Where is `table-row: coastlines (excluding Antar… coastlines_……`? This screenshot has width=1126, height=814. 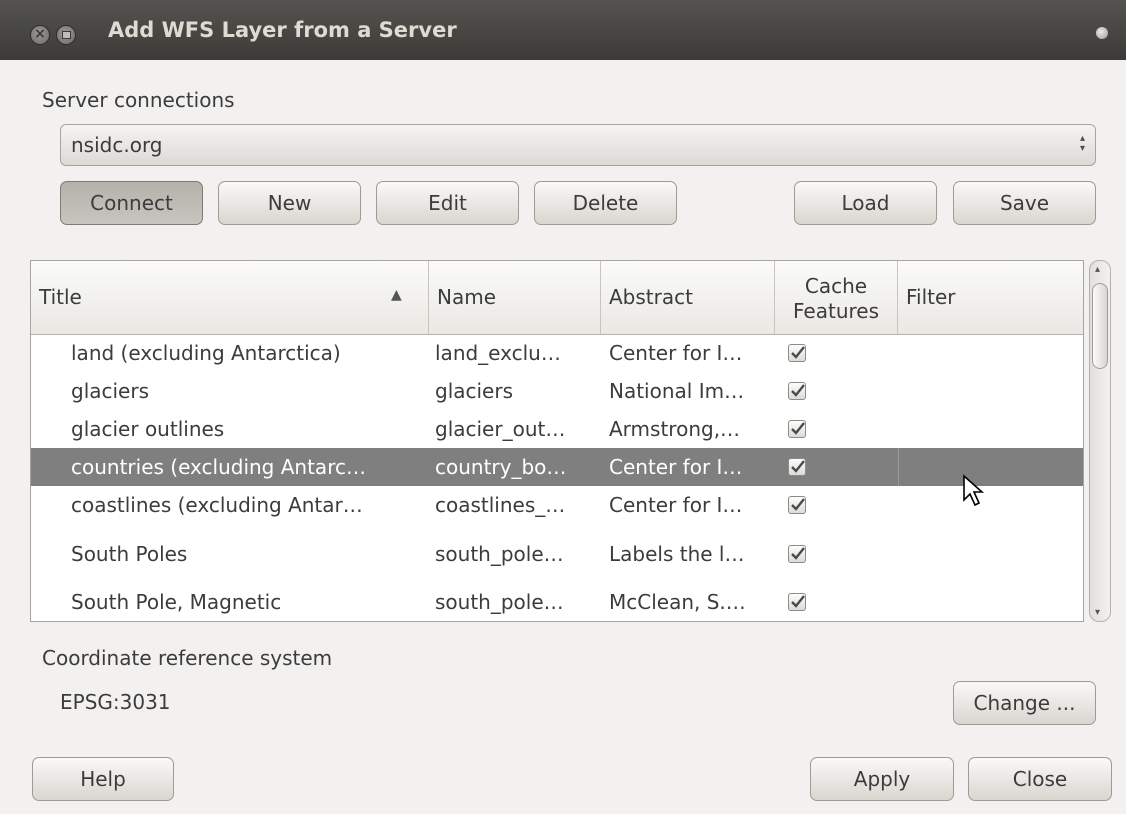 table-row: coastlines (excluding Antar… coastlines_…… is located at coordinates (557, 505).